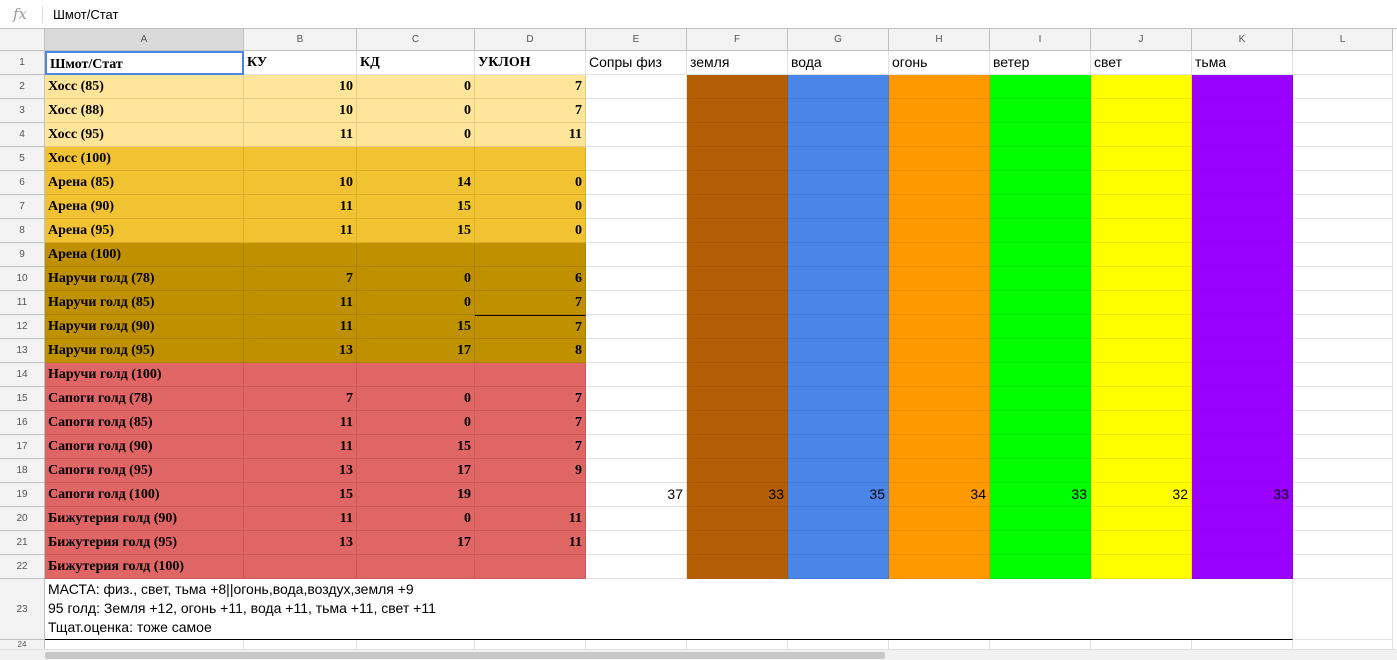 The height and width of the screenshot is (660, 1397). What do you see at coordinates (737, 495) in the screenshot?
I see `cell-f19: 33` at bounding box center [737, 495].